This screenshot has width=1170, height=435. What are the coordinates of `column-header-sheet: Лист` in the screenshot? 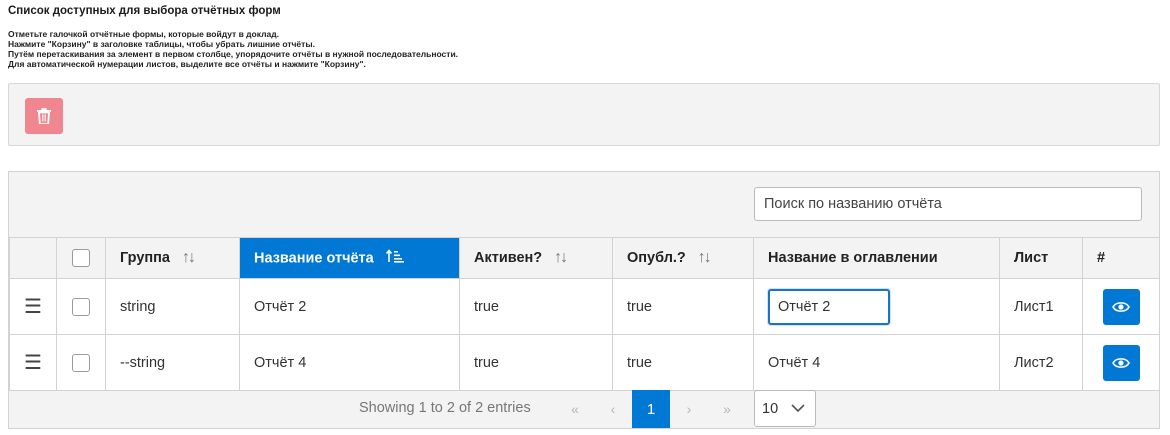 It's located at (1041, 258).